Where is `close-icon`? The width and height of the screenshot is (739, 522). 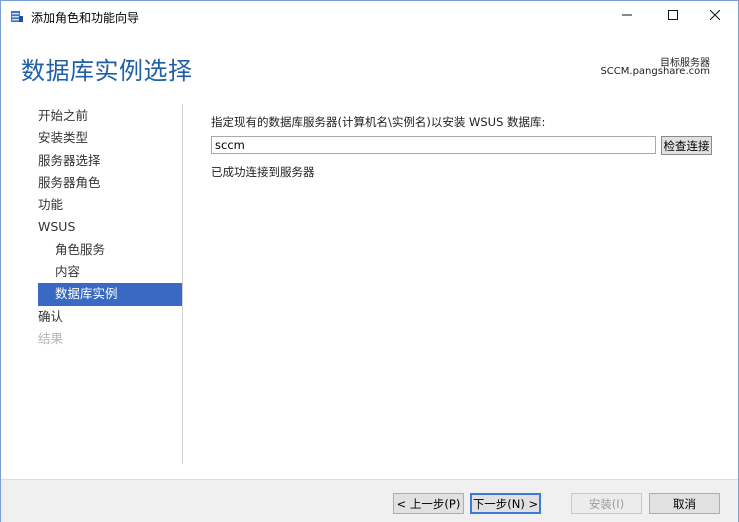
close-icon is located at coordinates (715, 16).